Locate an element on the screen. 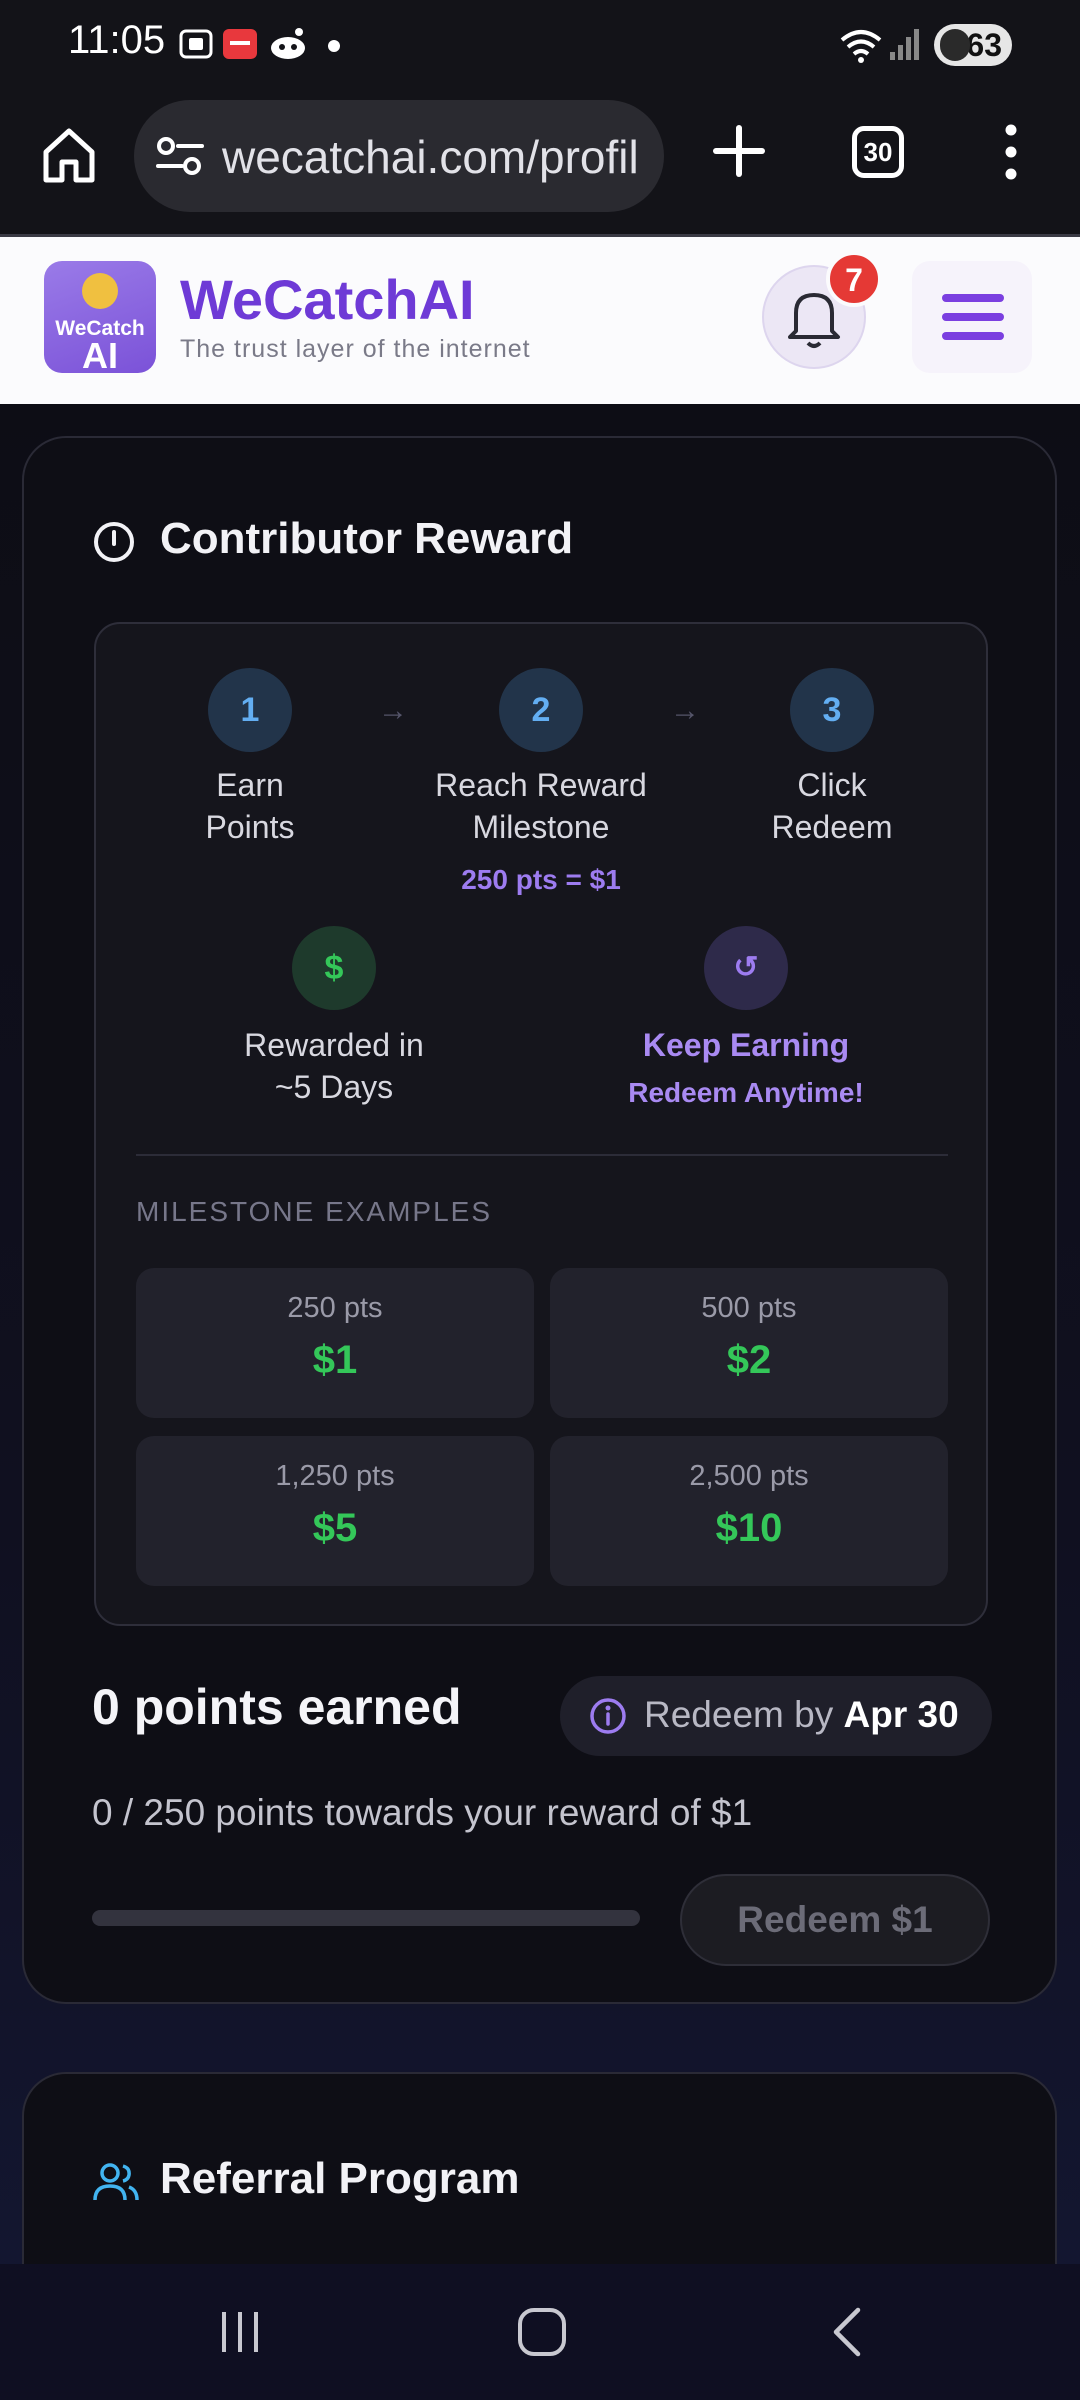  browser-toolbar: wecatchai.com/profil 30 is located at coordinates (540, 164).